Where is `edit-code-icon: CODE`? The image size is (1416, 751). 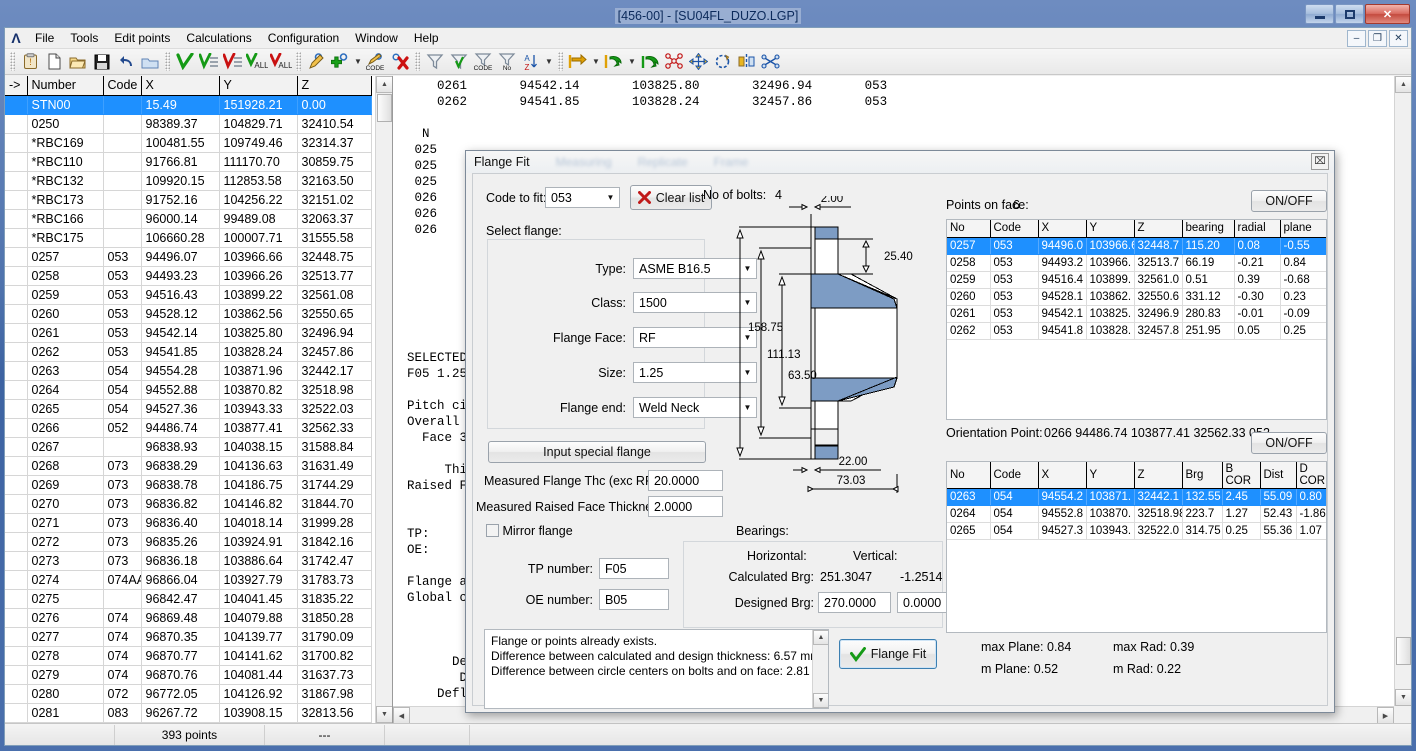
edit-code-icon: CODE is located at coordinates (376, 62).